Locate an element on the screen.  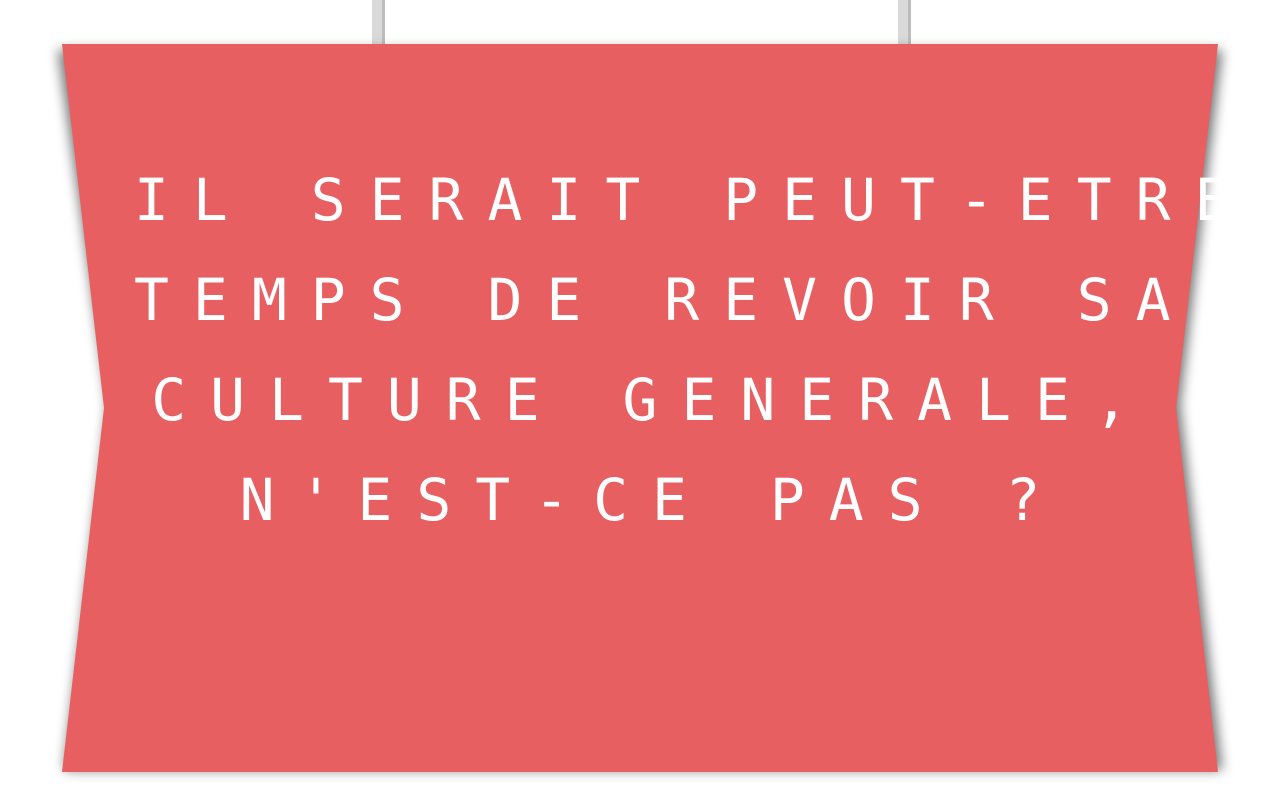
message-line-1: IL SERAIT PEUT-ETRE is located at coordinates (694, 200).